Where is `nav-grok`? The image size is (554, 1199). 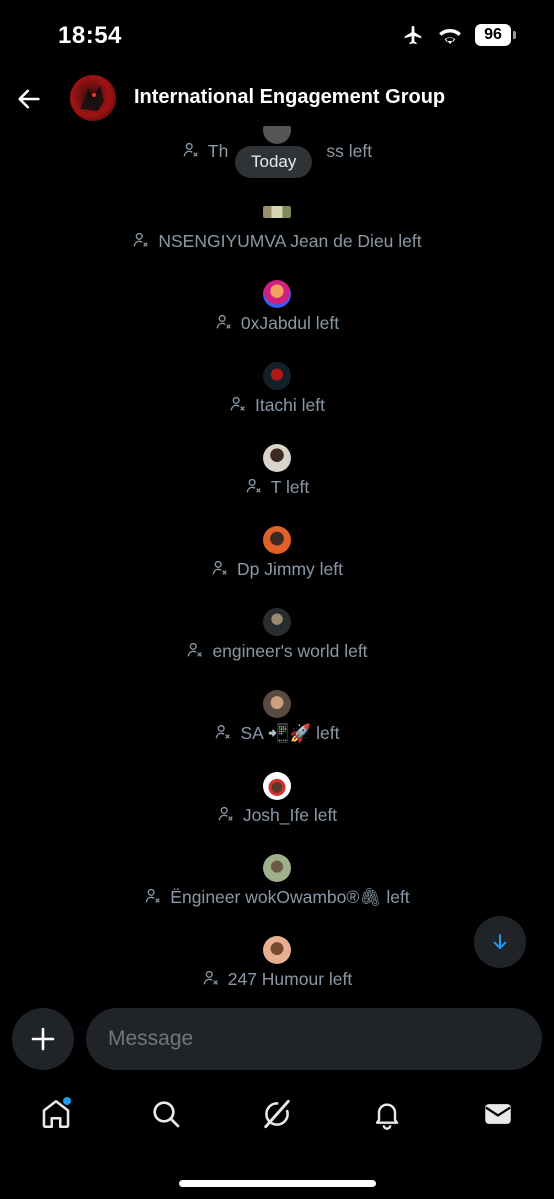 nav-grok is located at coordinates (277, 1114).